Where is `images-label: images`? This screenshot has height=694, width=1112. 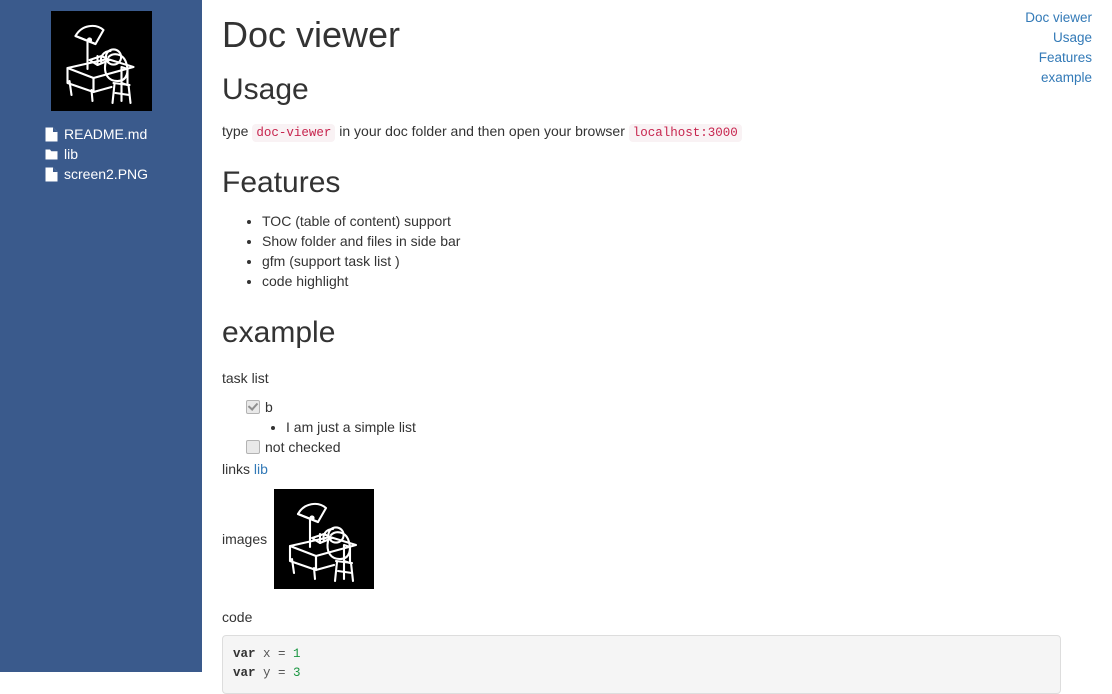 images-label: images is located at coordinates (245, 539).